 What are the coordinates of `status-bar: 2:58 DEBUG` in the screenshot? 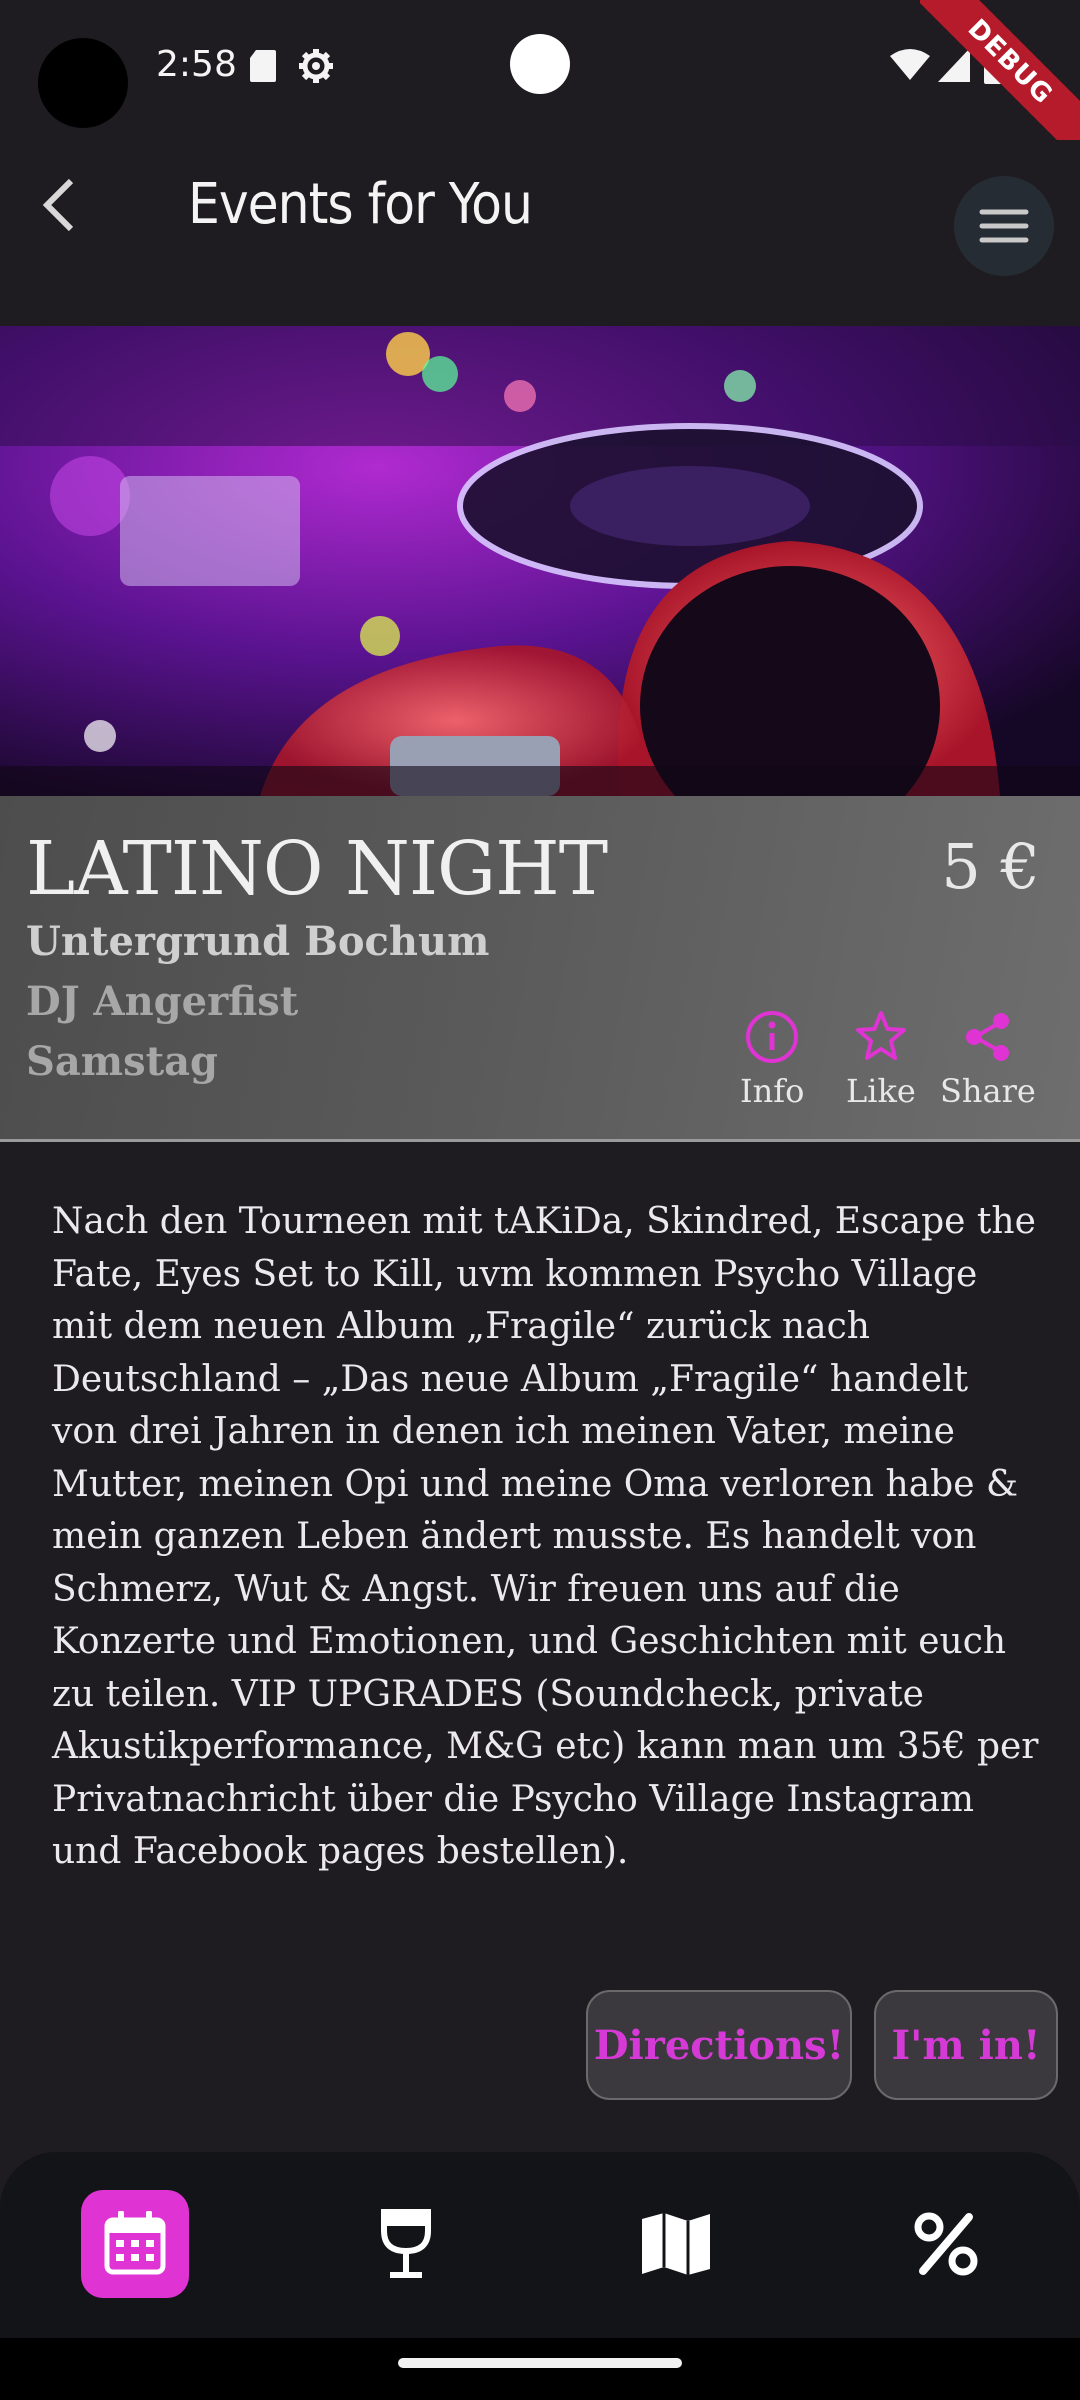 It's located at (540, 80).